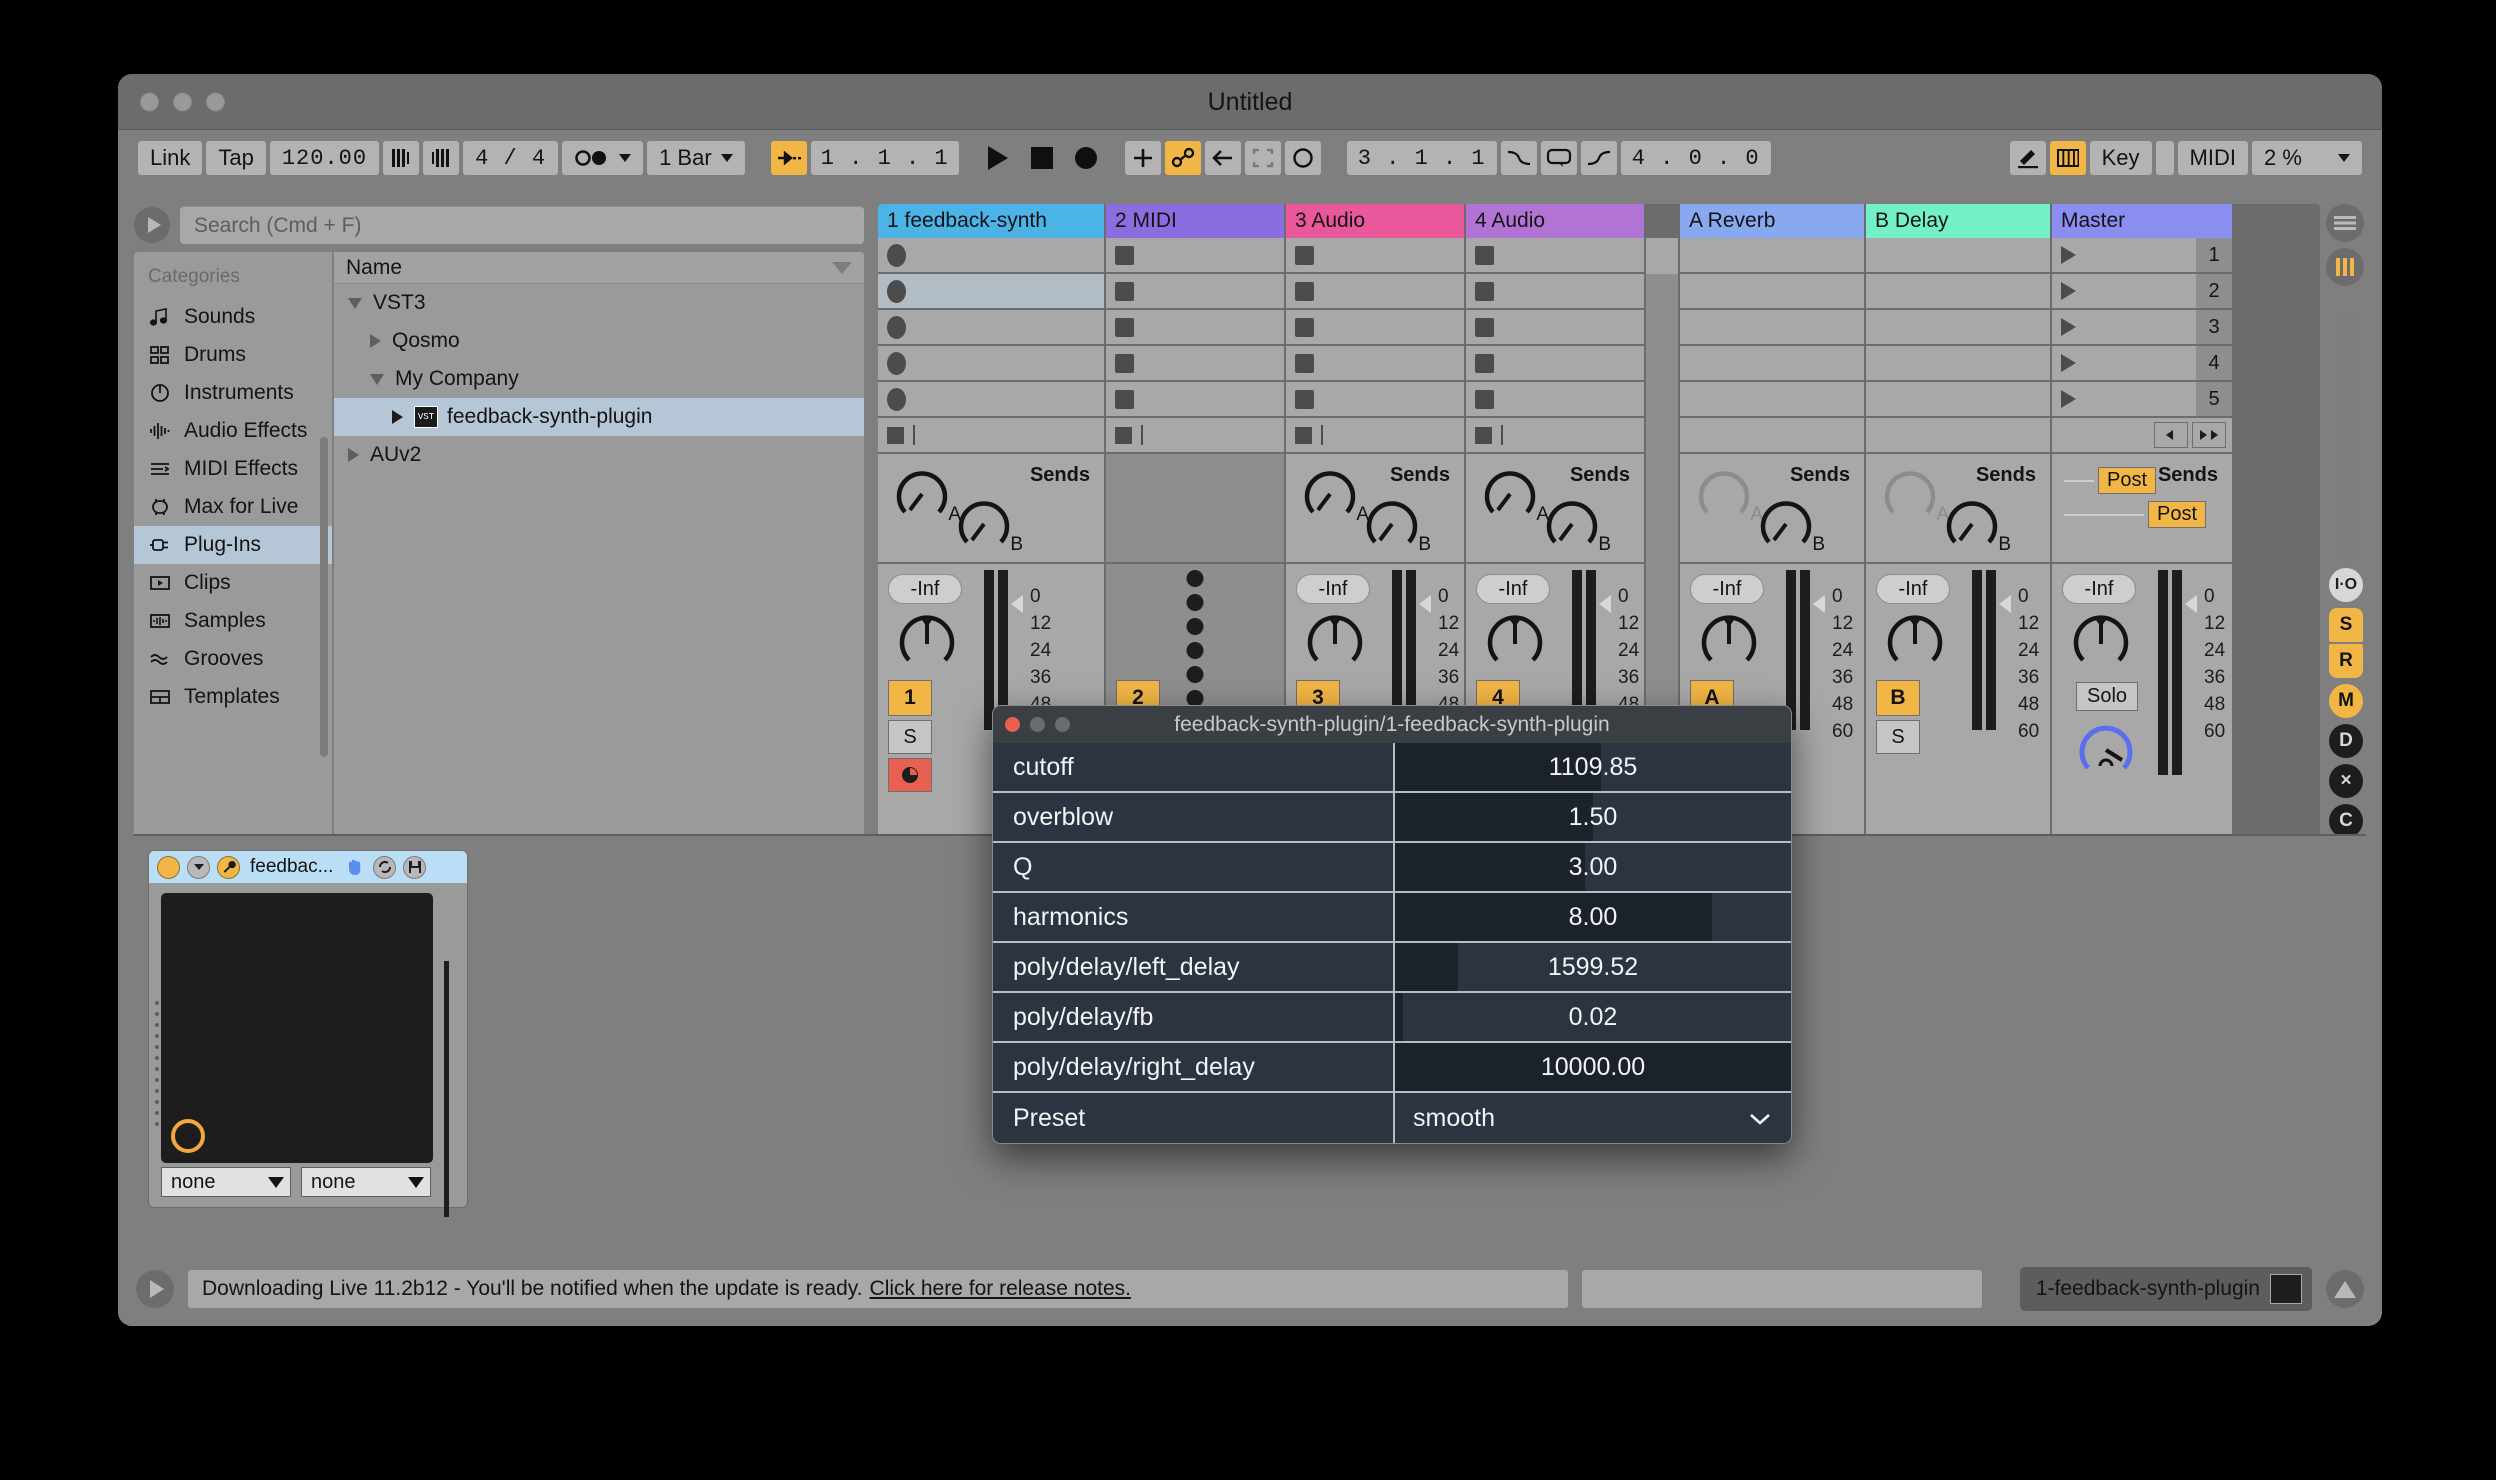 The height and width of the screenshot is (1480, 2496). Describe the element at coordinates (198, 867) in the screenshot. I see `fold-down-icon` at that location.